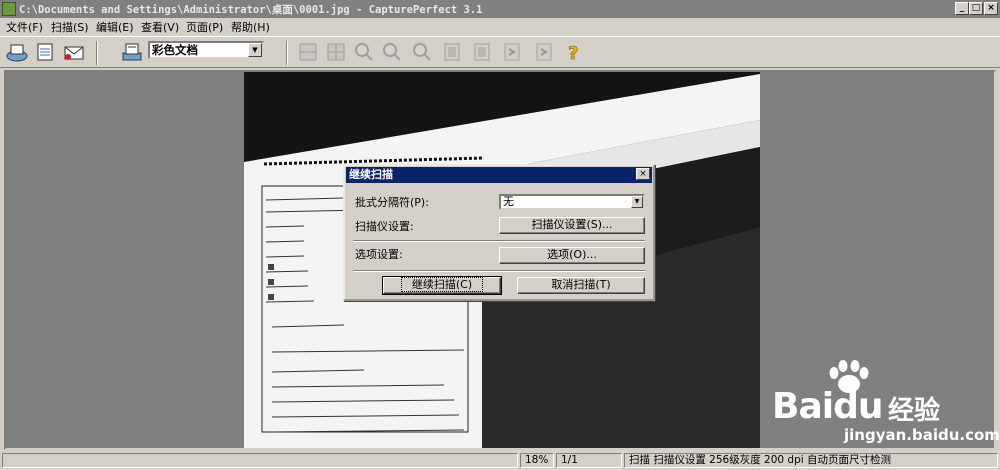 The width and height of the screenshot is (1000, 470). I want to click on menu-page: 页面(P), so click(204, 27).